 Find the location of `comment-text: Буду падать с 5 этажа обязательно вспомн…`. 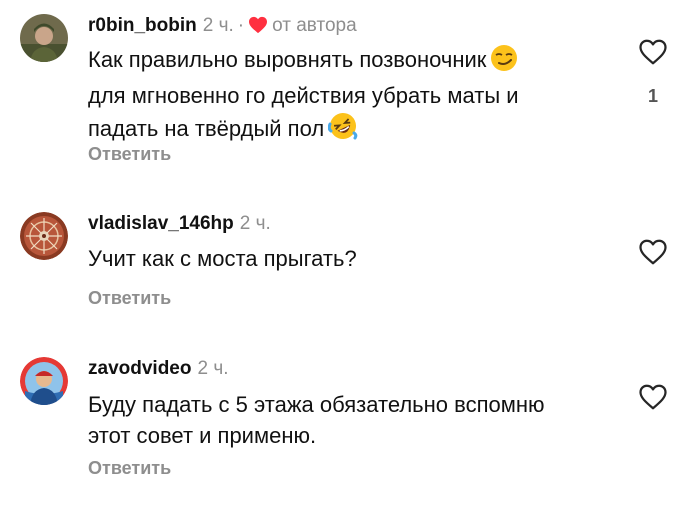

comment-text: Буду падать с 5 этажа обязательно вспомн… is located at coordinates (348, 420).